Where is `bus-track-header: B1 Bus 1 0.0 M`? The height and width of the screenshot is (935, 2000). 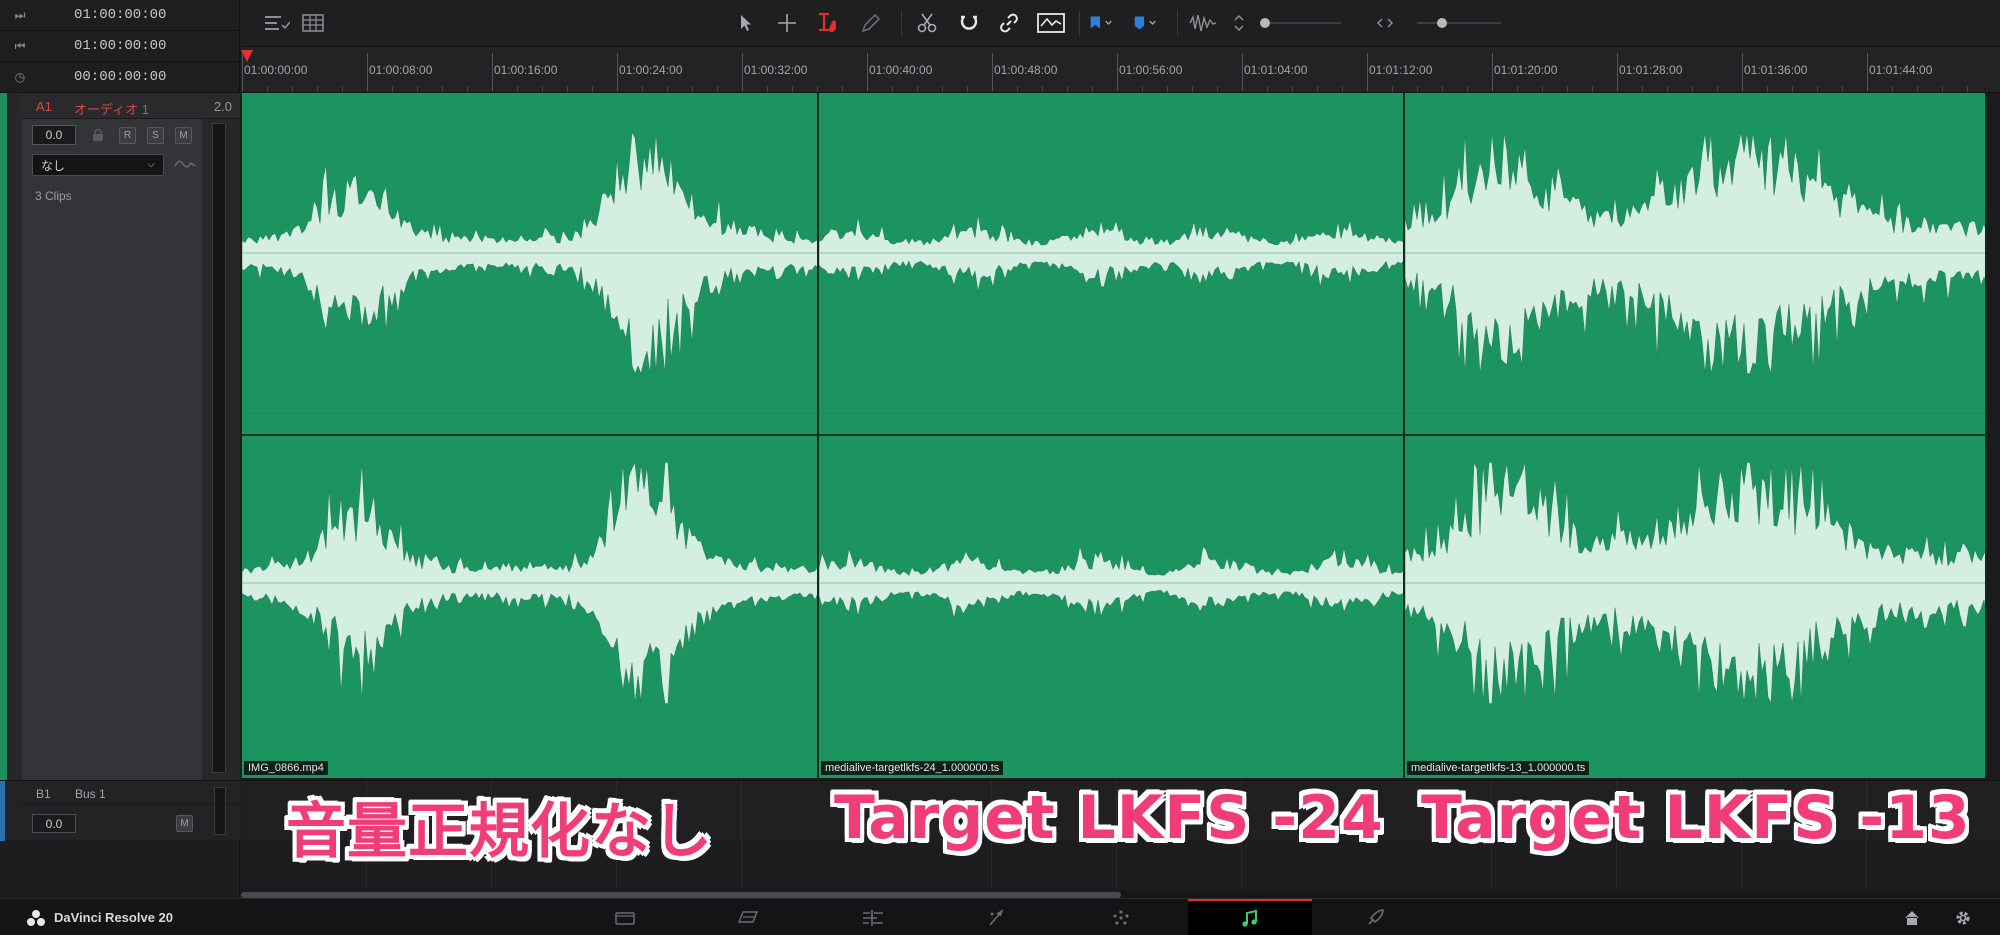
bus-track-header: B1 Bus 1 0.0 M is located at coordinates (120, 810).